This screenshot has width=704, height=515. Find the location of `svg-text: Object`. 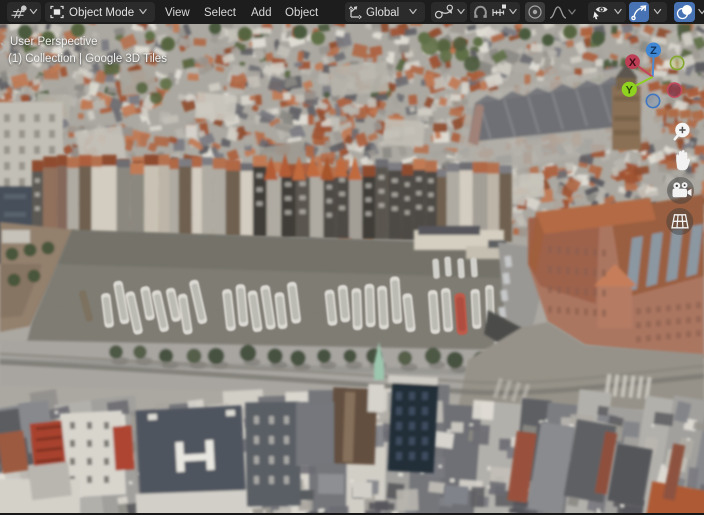

svg-text: Object is located at coordinates (302, 13).